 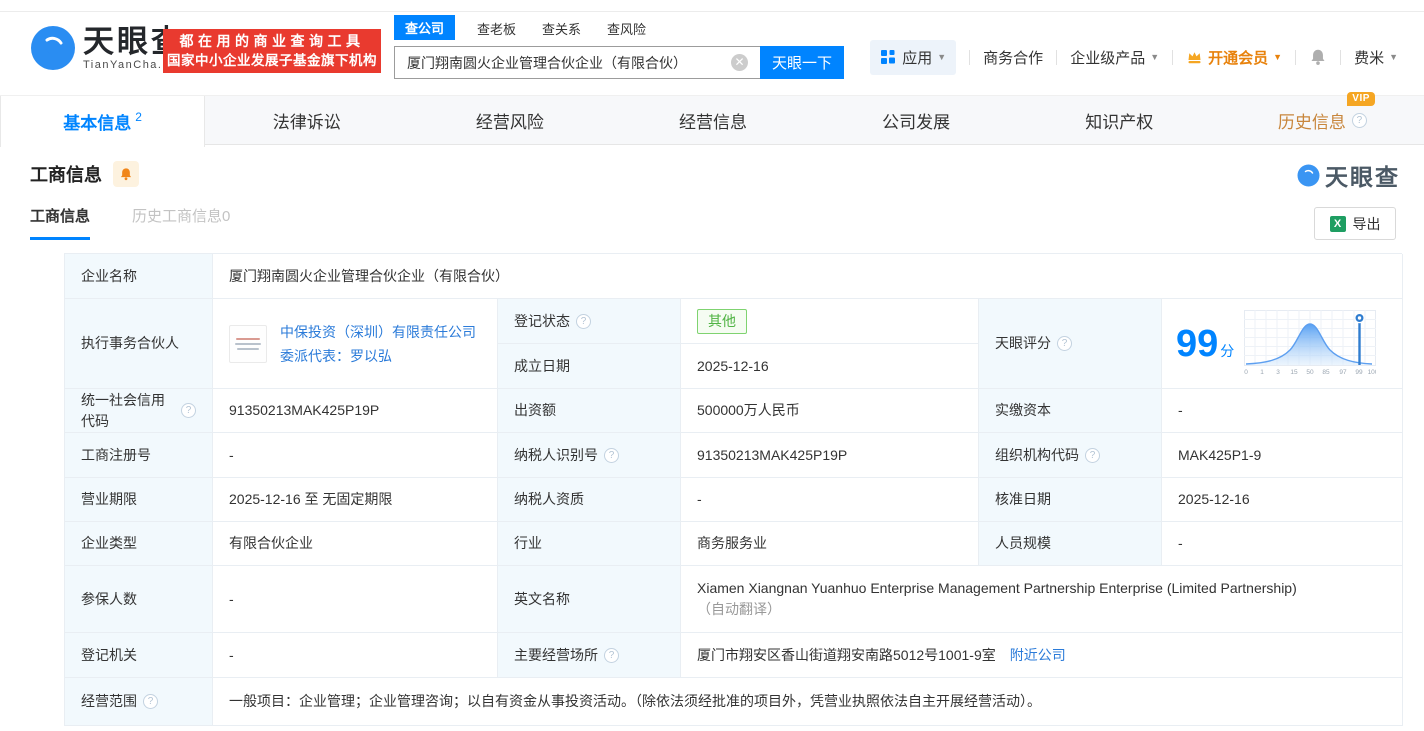 I want to click on field-reg-status-label: 登记状态 ?, so click(x=589, y=321).